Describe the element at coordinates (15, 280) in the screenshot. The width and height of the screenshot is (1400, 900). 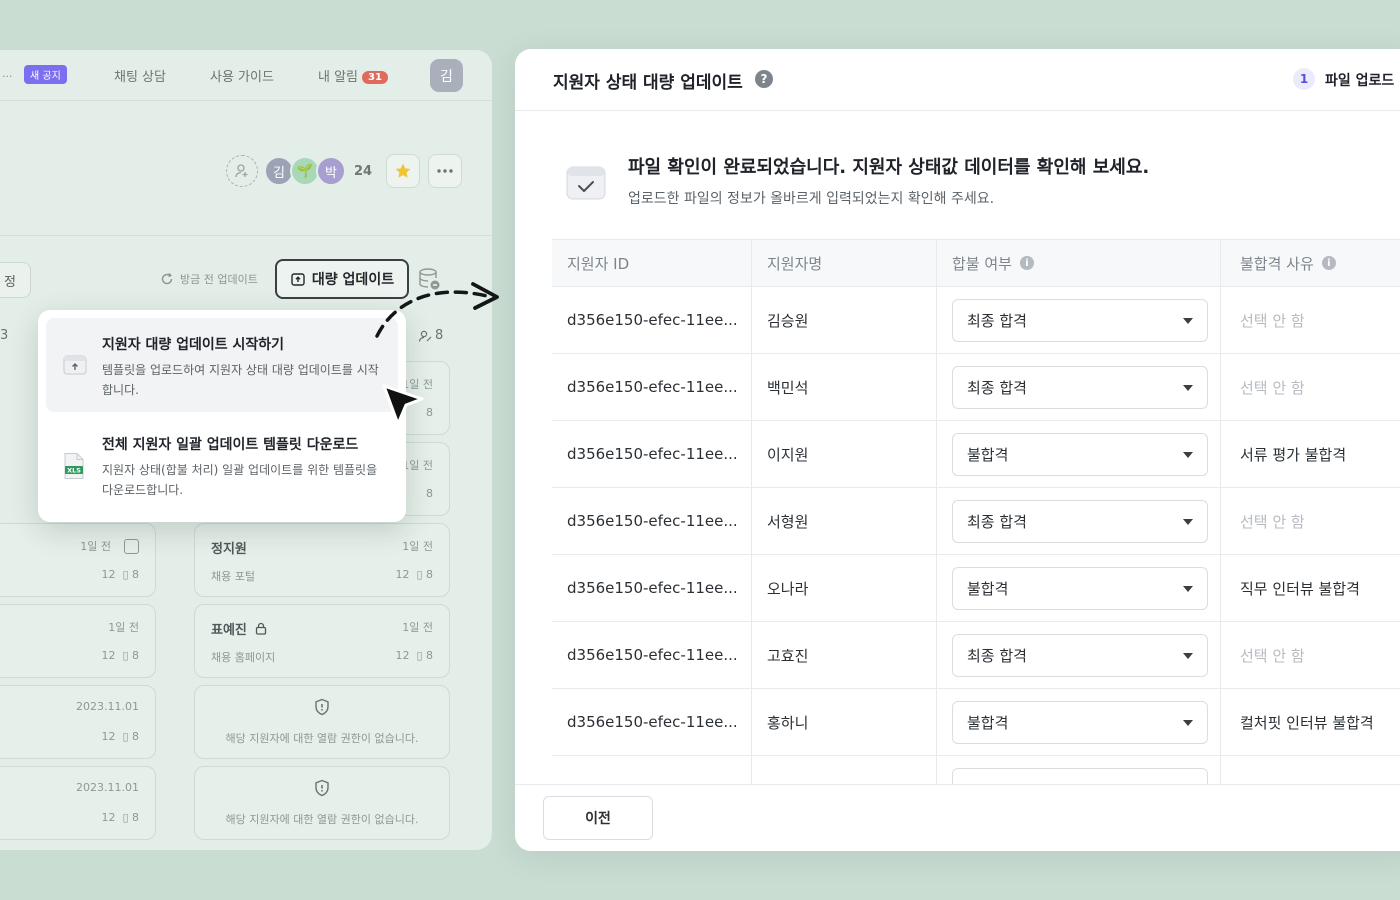
I see `edit-button: 정` at that location.